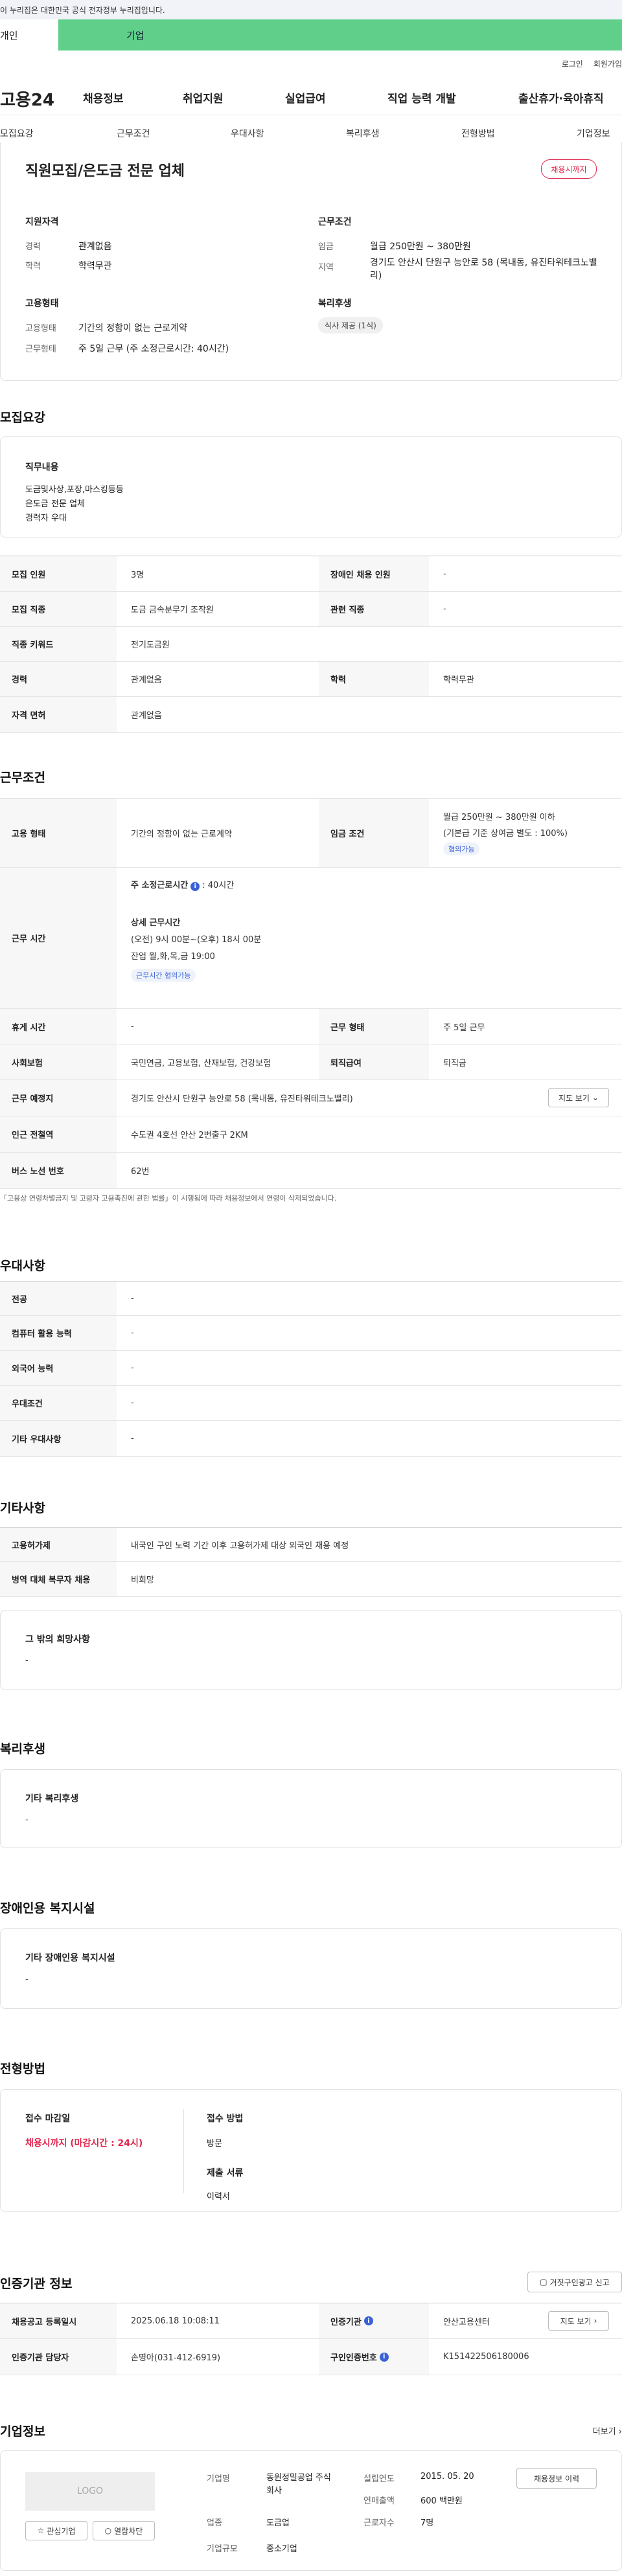 Image resolution: width=622 pixels, height=2576 pixels. I want to click on headcount-label: 모집 인원, so click(58, 573).